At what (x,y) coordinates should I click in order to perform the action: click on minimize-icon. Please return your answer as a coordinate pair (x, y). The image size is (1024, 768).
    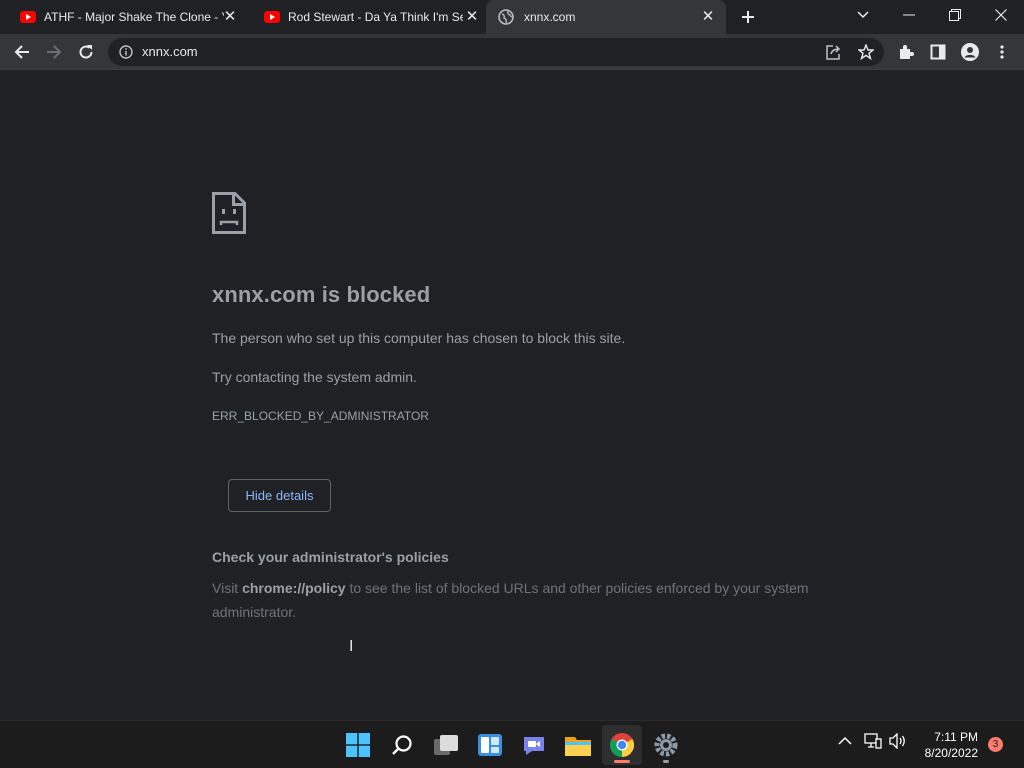
    Looking at the image, I should click on (909, 15).